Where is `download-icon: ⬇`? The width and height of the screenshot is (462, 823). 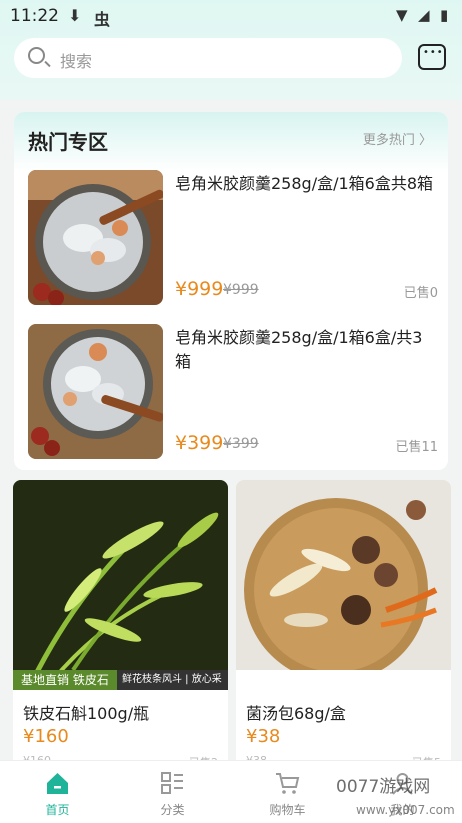 download-icon: ⬇ is located at coordinates (75, 15).